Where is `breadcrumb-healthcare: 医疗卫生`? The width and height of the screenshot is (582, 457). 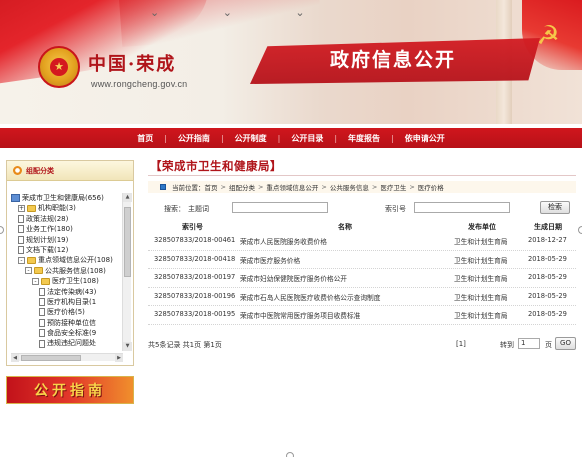
breadcrumb-healthcare: 医疗卫生 is located at coordinates (393, 187).